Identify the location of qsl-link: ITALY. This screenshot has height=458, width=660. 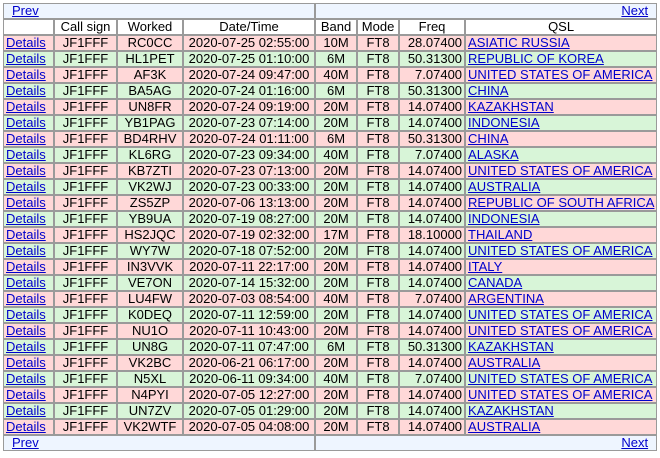
(485, 267).